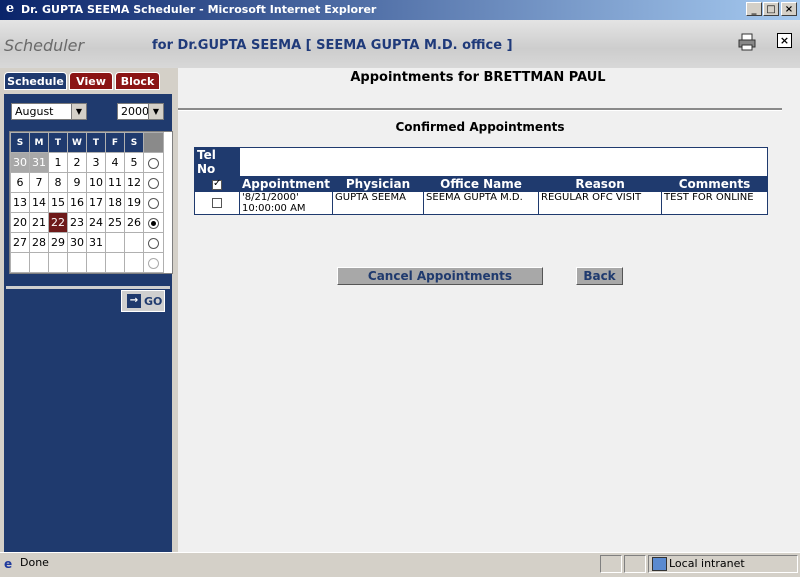 This screenshot has height=577, width=800. I want to click on calendar-day: 21, so click(39, 222).